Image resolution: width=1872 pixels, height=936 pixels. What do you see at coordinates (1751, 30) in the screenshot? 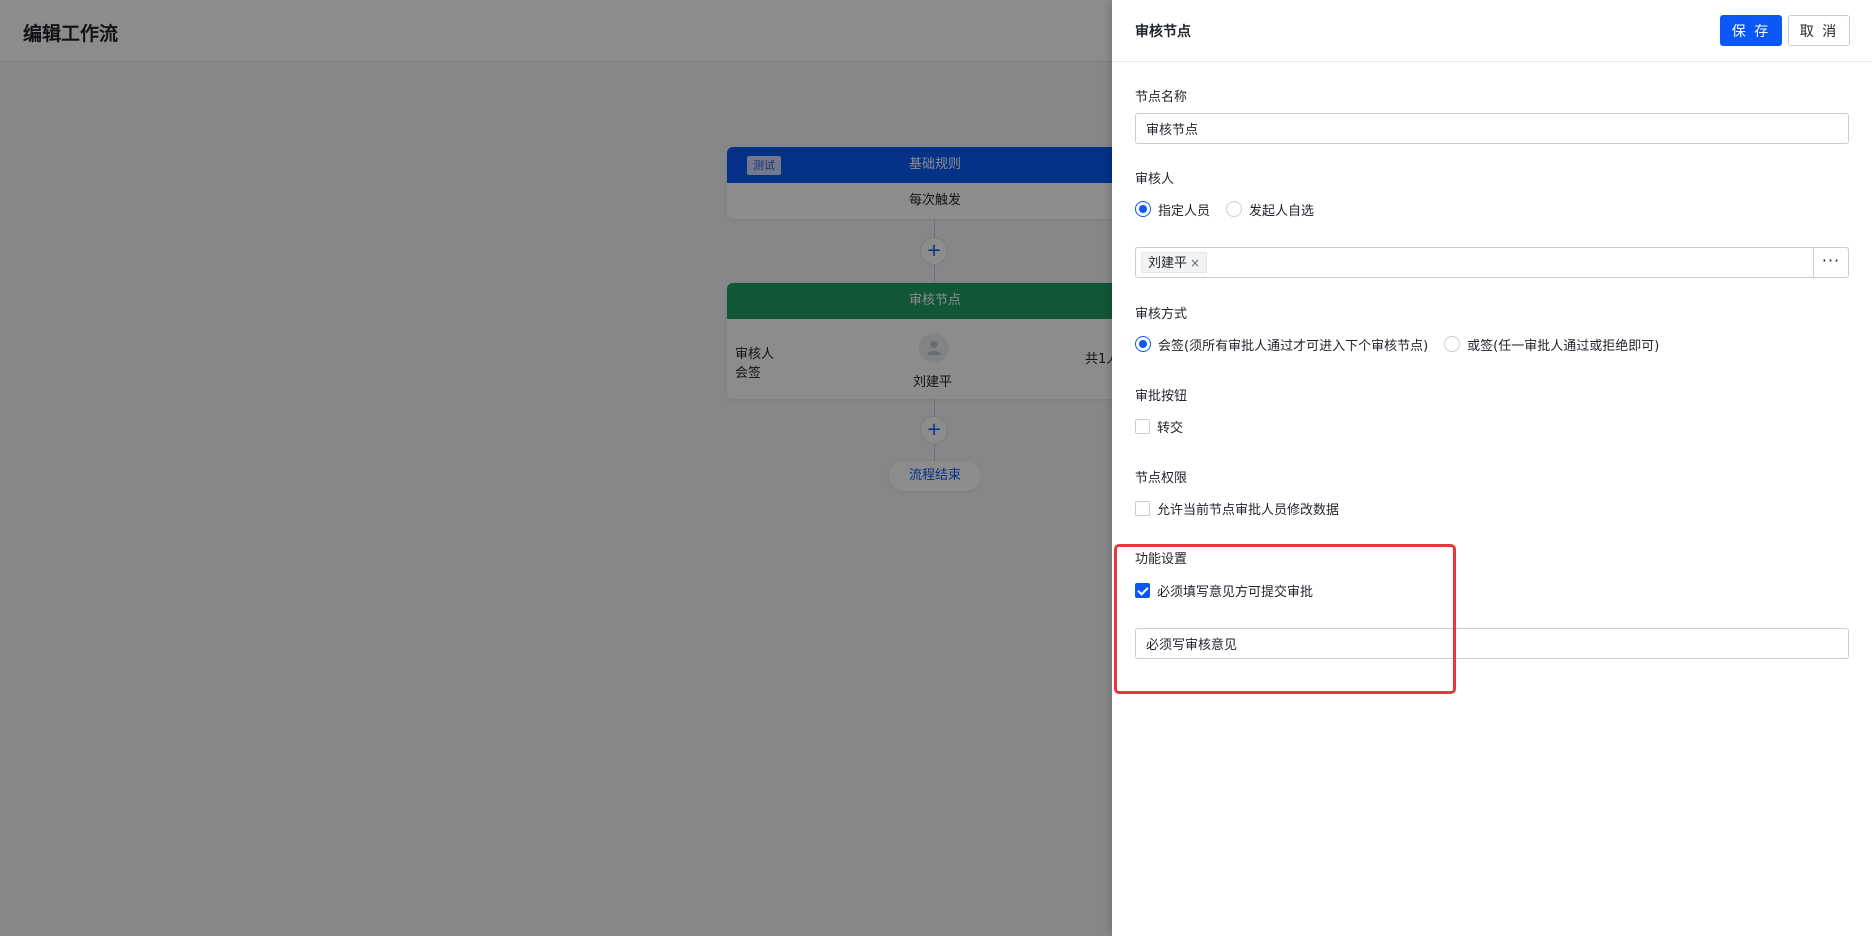
I see `save-button: 保 存` at bounding box center [1751, 30].